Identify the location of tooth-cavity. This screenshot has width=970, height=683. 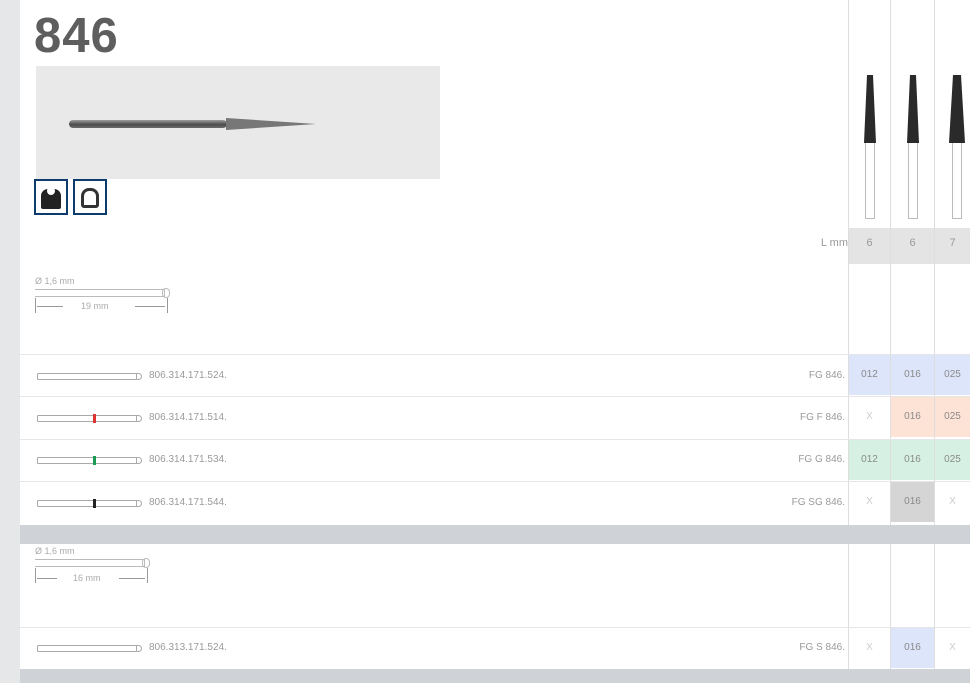
(51, 191).